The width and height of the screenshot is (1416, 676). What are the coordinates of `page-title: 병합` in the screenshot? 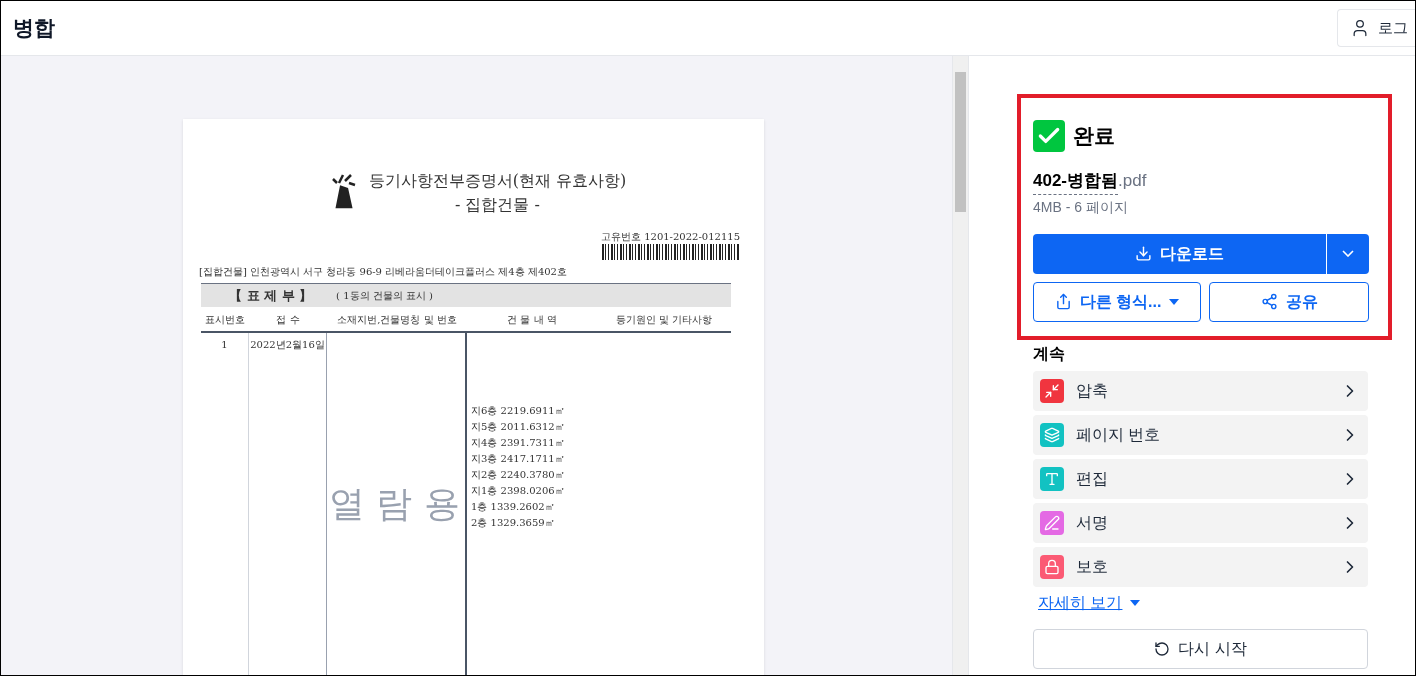 It's located at (34, 28).